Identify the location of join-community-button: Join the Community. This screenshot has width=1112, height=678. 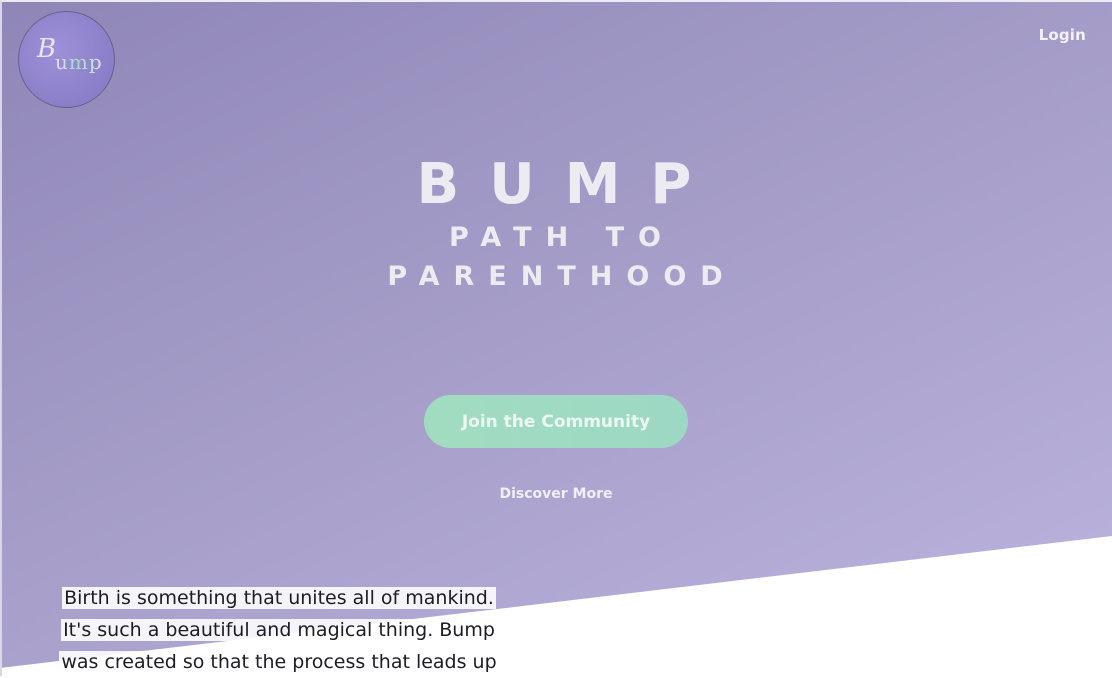
(556, 421).